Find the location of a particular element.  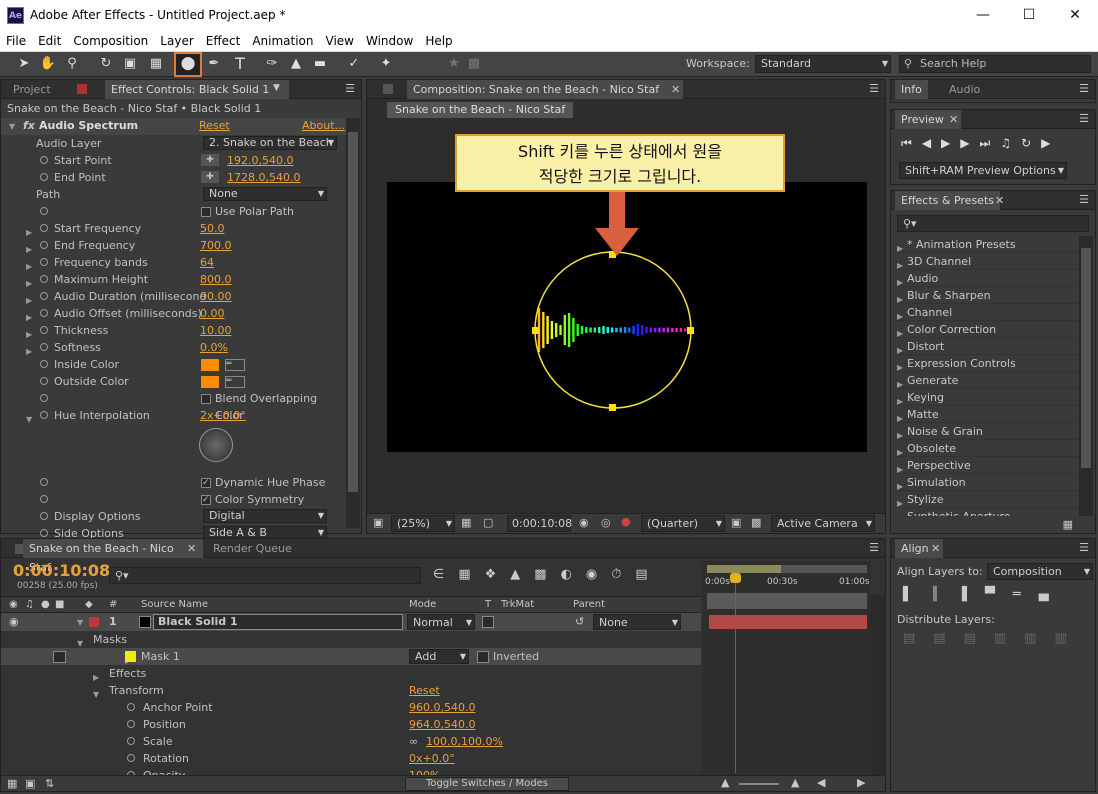

layer-mode-dropdown: Normal ▼ is located at coordinates (441, 622).